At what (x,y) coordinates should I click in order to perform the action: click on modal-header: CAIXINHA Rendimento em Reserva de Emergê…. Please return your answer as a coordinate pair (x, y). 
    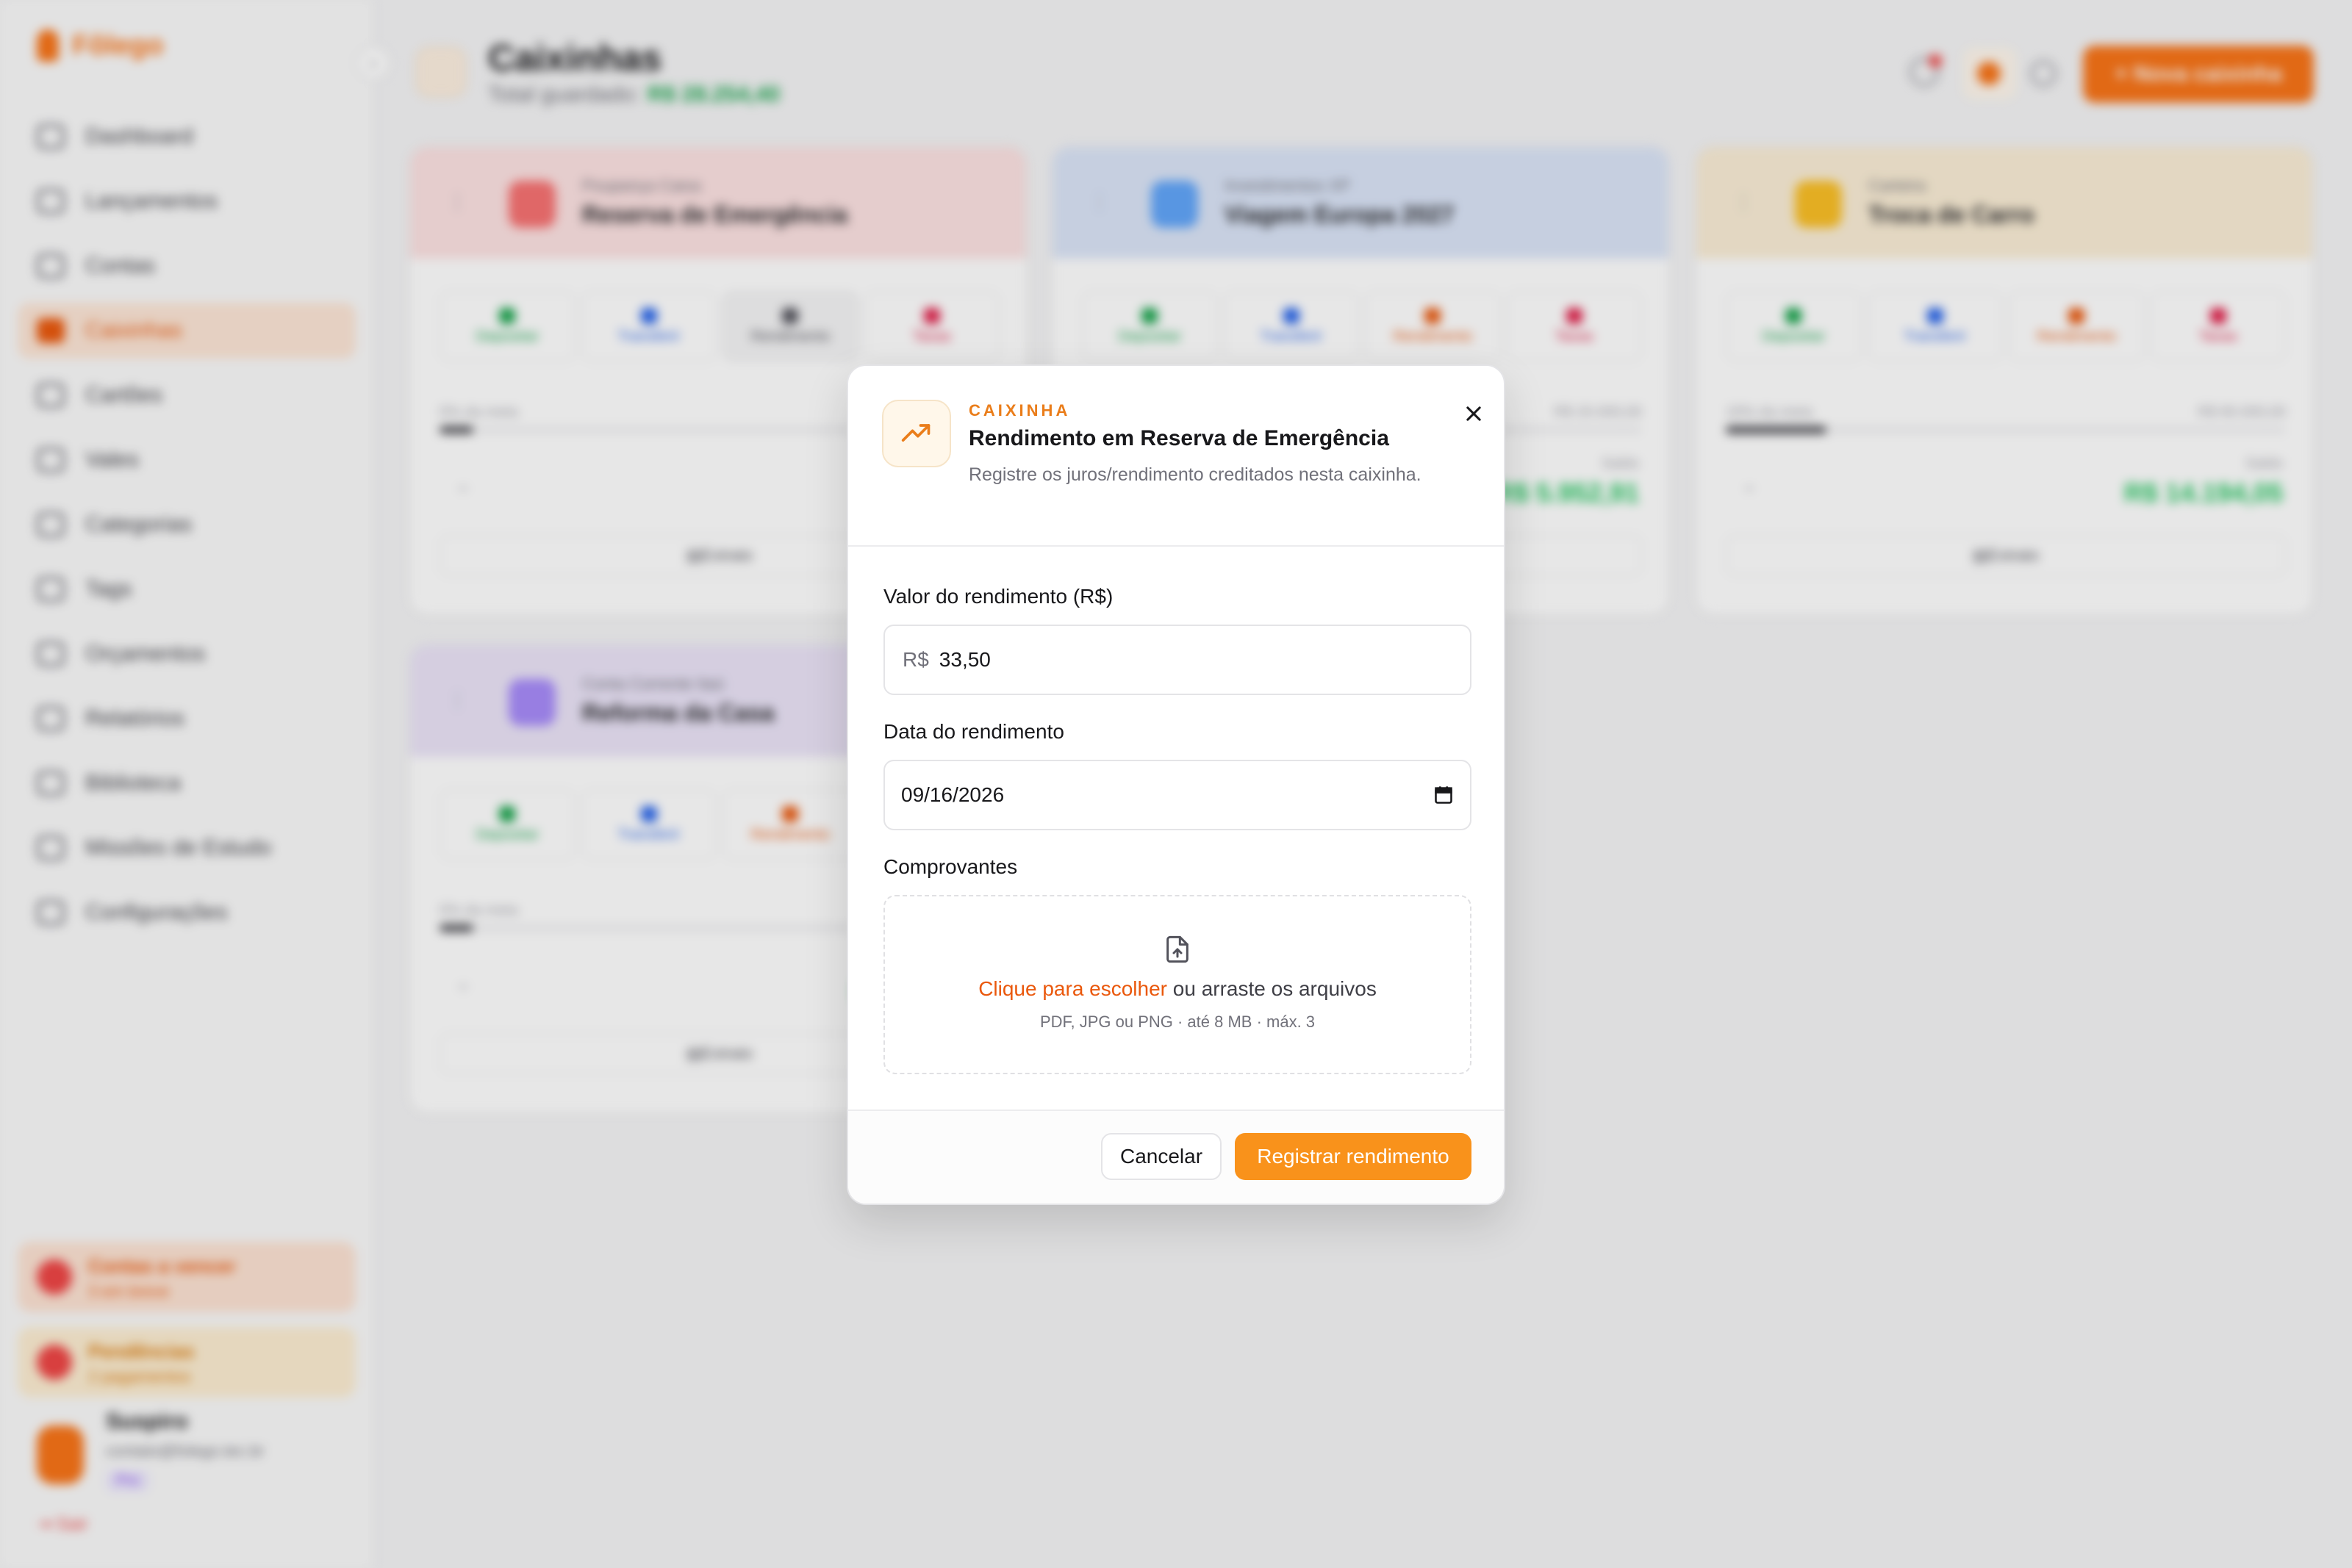
    Looking at the image, I should click on (1176, 456).